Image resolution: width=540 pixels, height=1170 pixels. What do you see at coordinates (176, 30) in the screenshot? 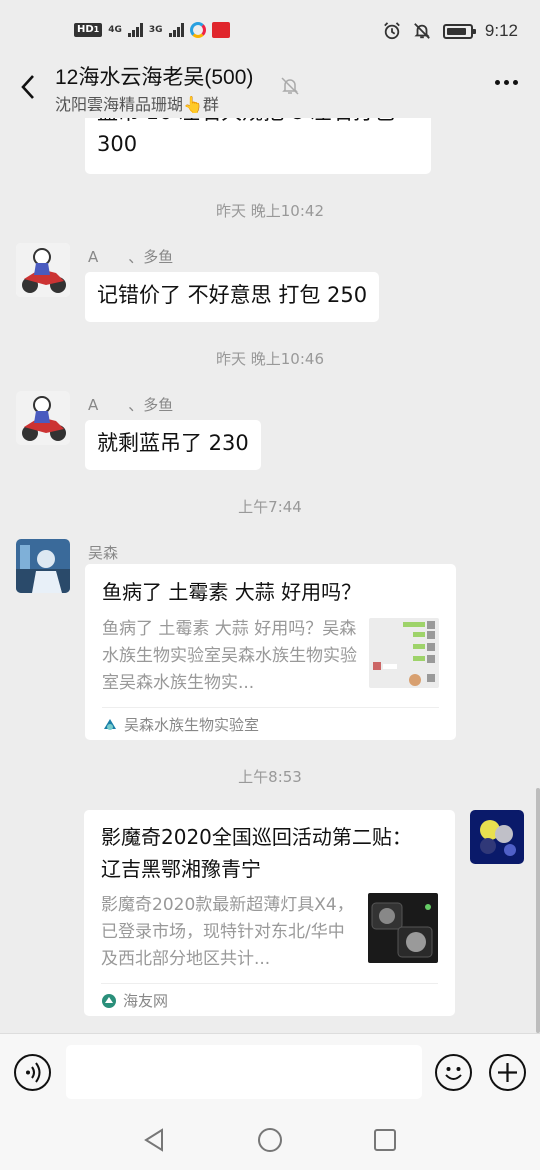
I see `signal-3g-icon` at bounding box center [176, 30].